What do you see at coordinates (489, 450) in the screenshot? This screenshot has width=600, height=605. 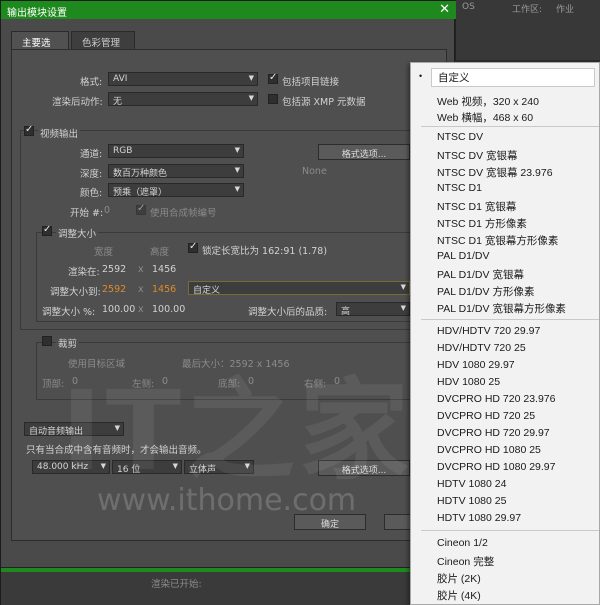 I see `menu-item: DVCPRO HD 1080 25` at bounding box center [489, 450].